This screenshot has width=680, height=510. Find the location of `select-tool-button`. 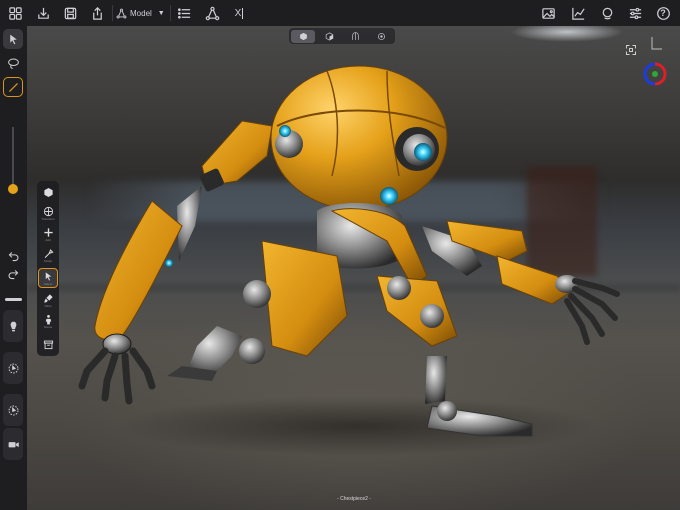

select-tool-button is located at coordinates (13, 39).